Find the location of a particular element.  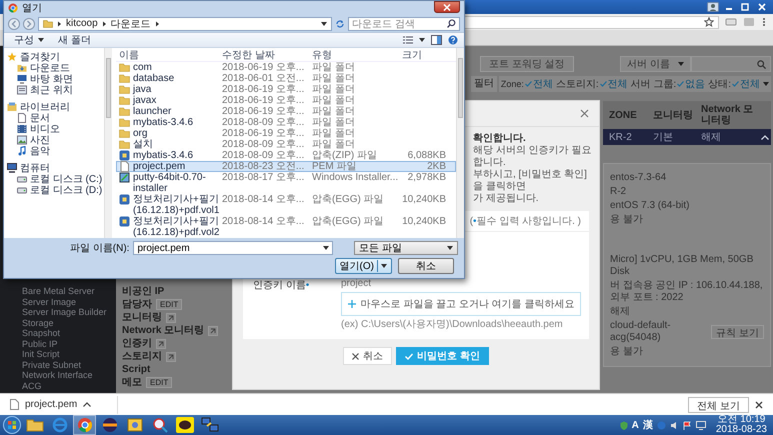

file-row: mybatis-3.4.6 2018-08-09 오후... 파일 폴더 is located at coordinates (286, 122).